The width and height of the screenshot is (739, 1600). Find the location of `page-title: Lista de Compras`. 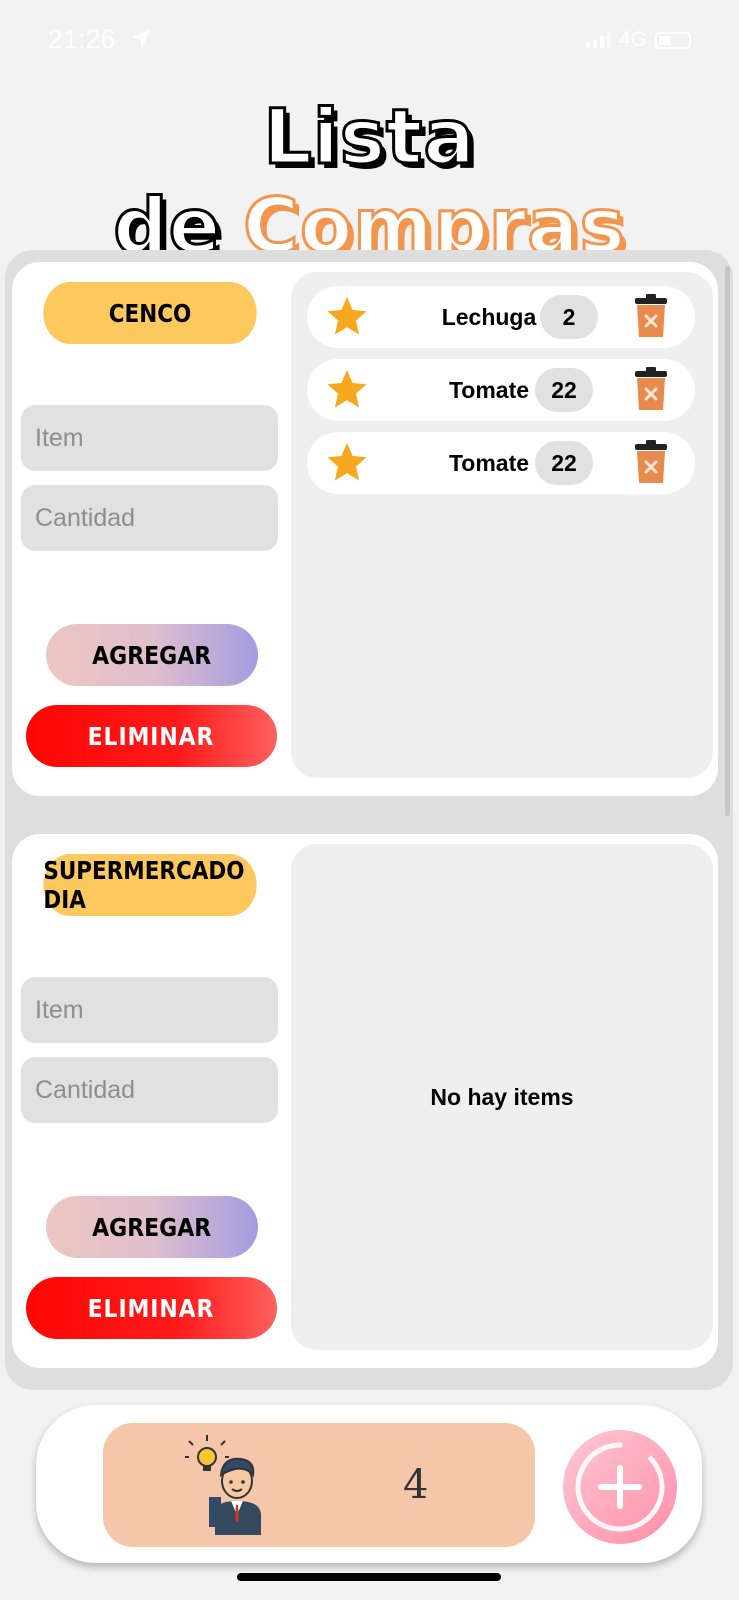

page-title: Lista de Compras is located at coordinates (369, 181).